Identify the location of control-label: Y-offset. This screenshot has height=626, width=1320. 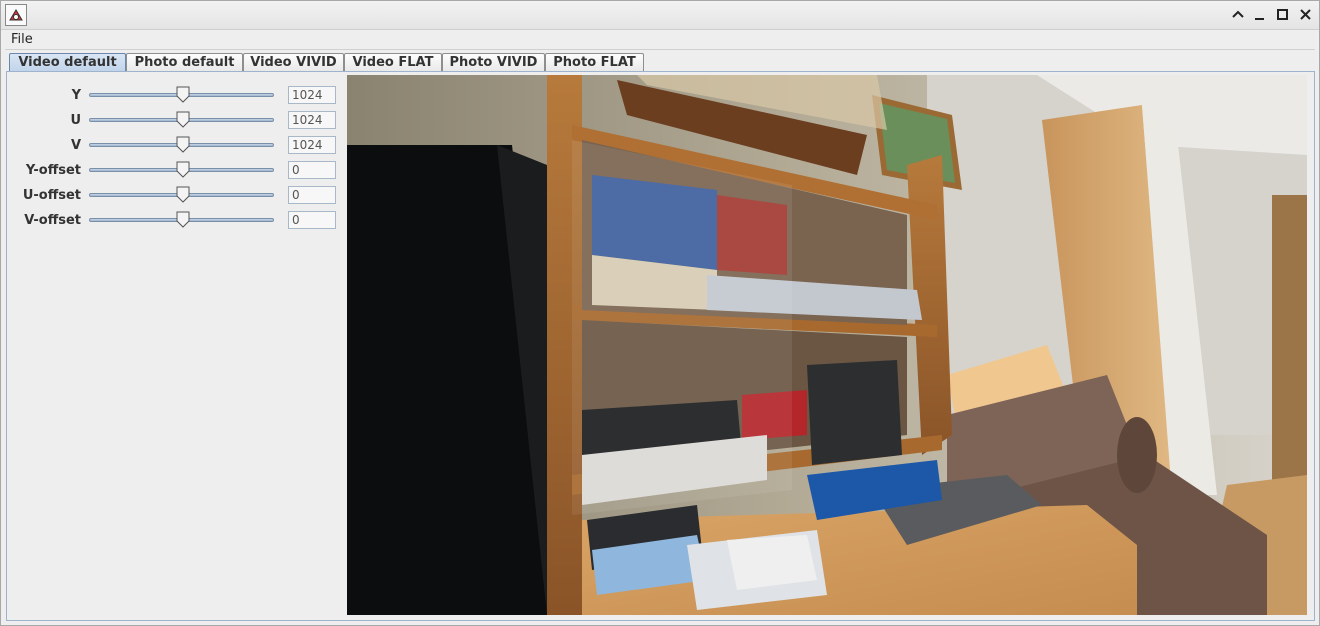
(53, 170).